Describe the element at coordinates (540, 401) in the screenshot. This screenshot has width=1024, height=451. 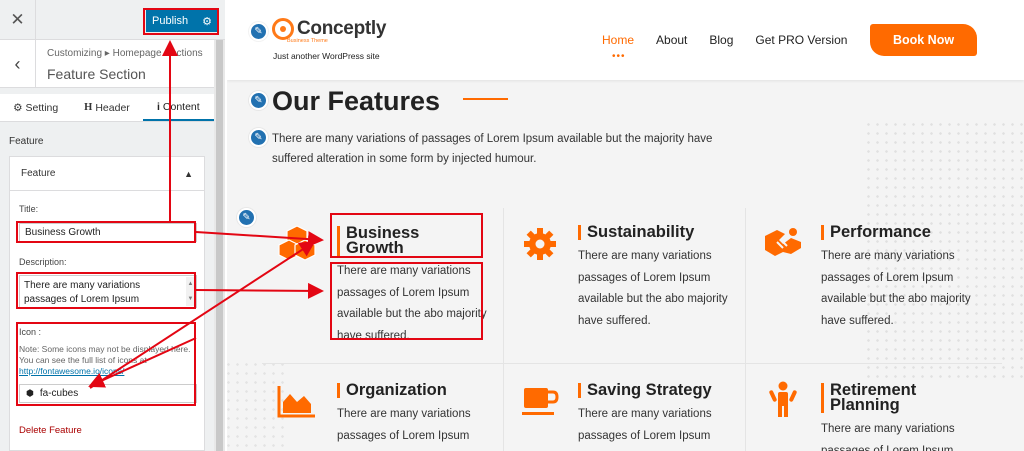
I see `coffee-cup-icon` at that location.